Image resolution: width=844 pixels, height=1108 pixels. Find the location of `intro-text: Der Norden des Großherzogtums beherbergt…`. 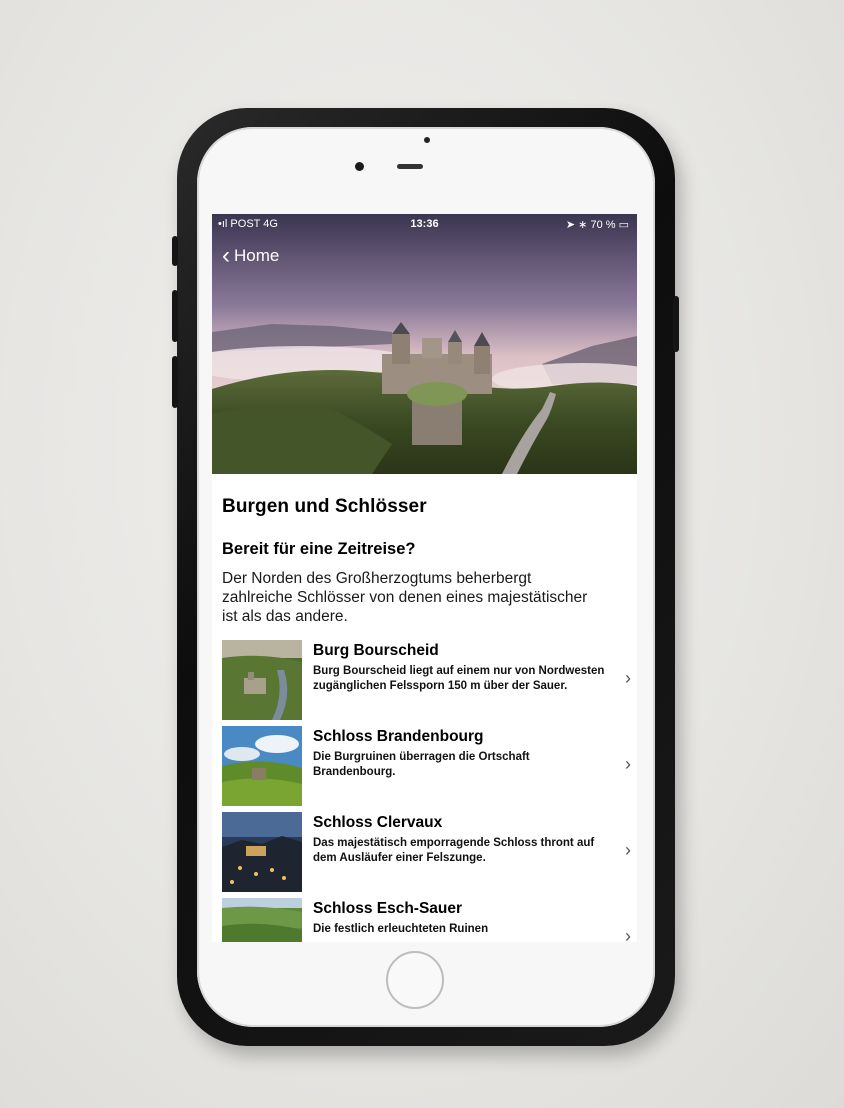

intro-text: Der Norden des Großherzogtums beherbergt… is located at coordinates (405, 597).